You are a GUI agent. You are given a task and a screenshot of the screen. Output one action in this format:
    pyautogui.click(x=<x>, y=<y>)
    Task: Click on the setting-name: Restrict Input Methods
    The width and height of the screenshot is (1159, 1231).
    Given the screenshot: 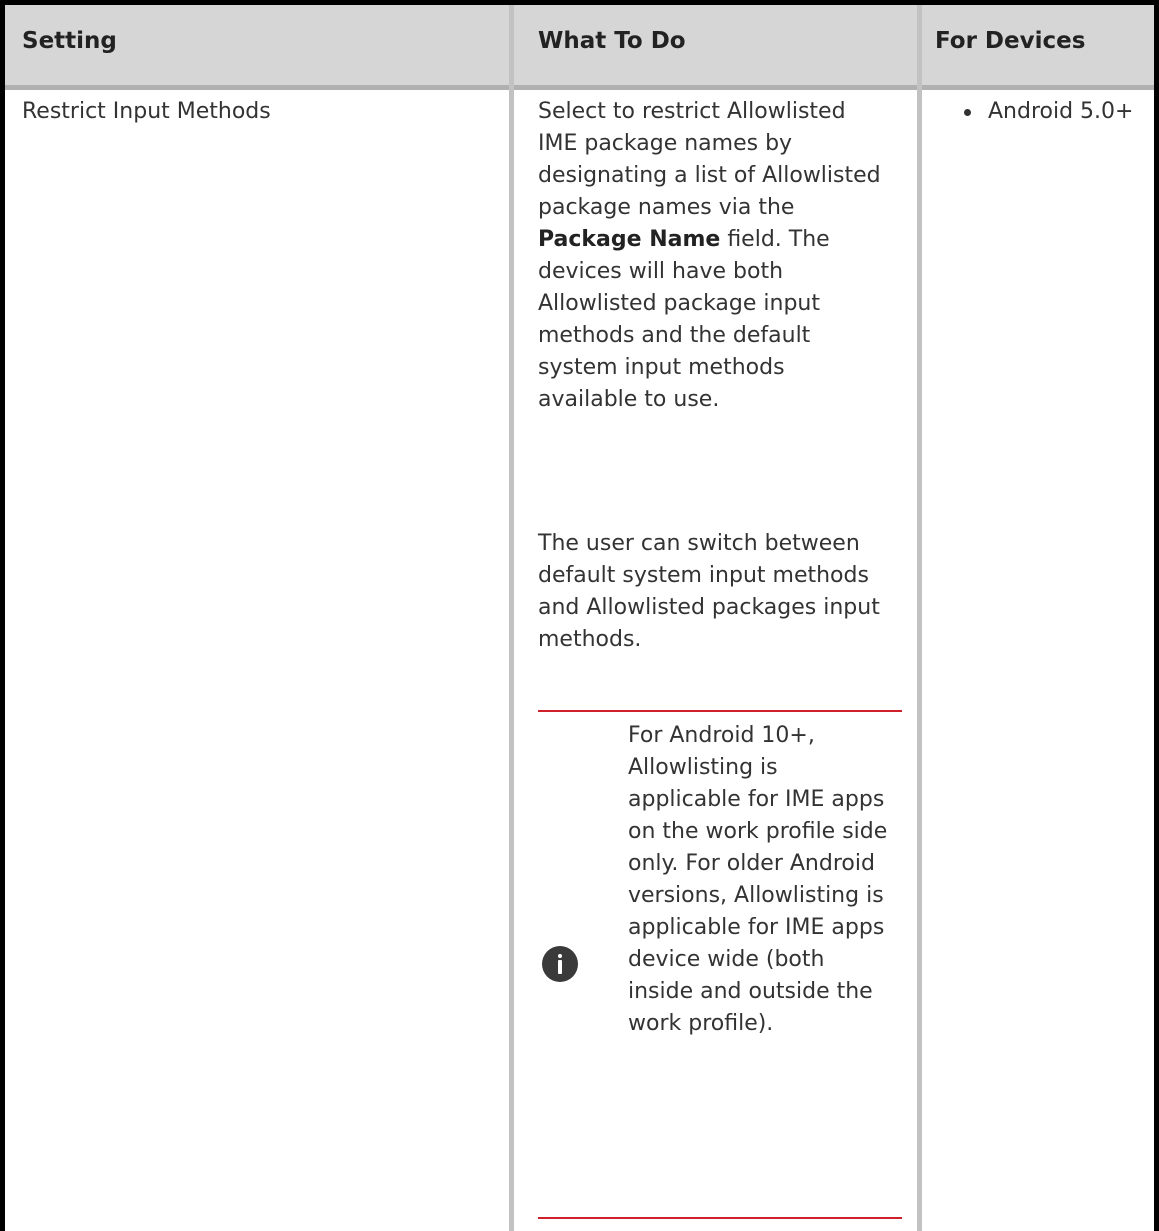 What is the action you would take?
    pyautogui.click(x=146, y=111)
    